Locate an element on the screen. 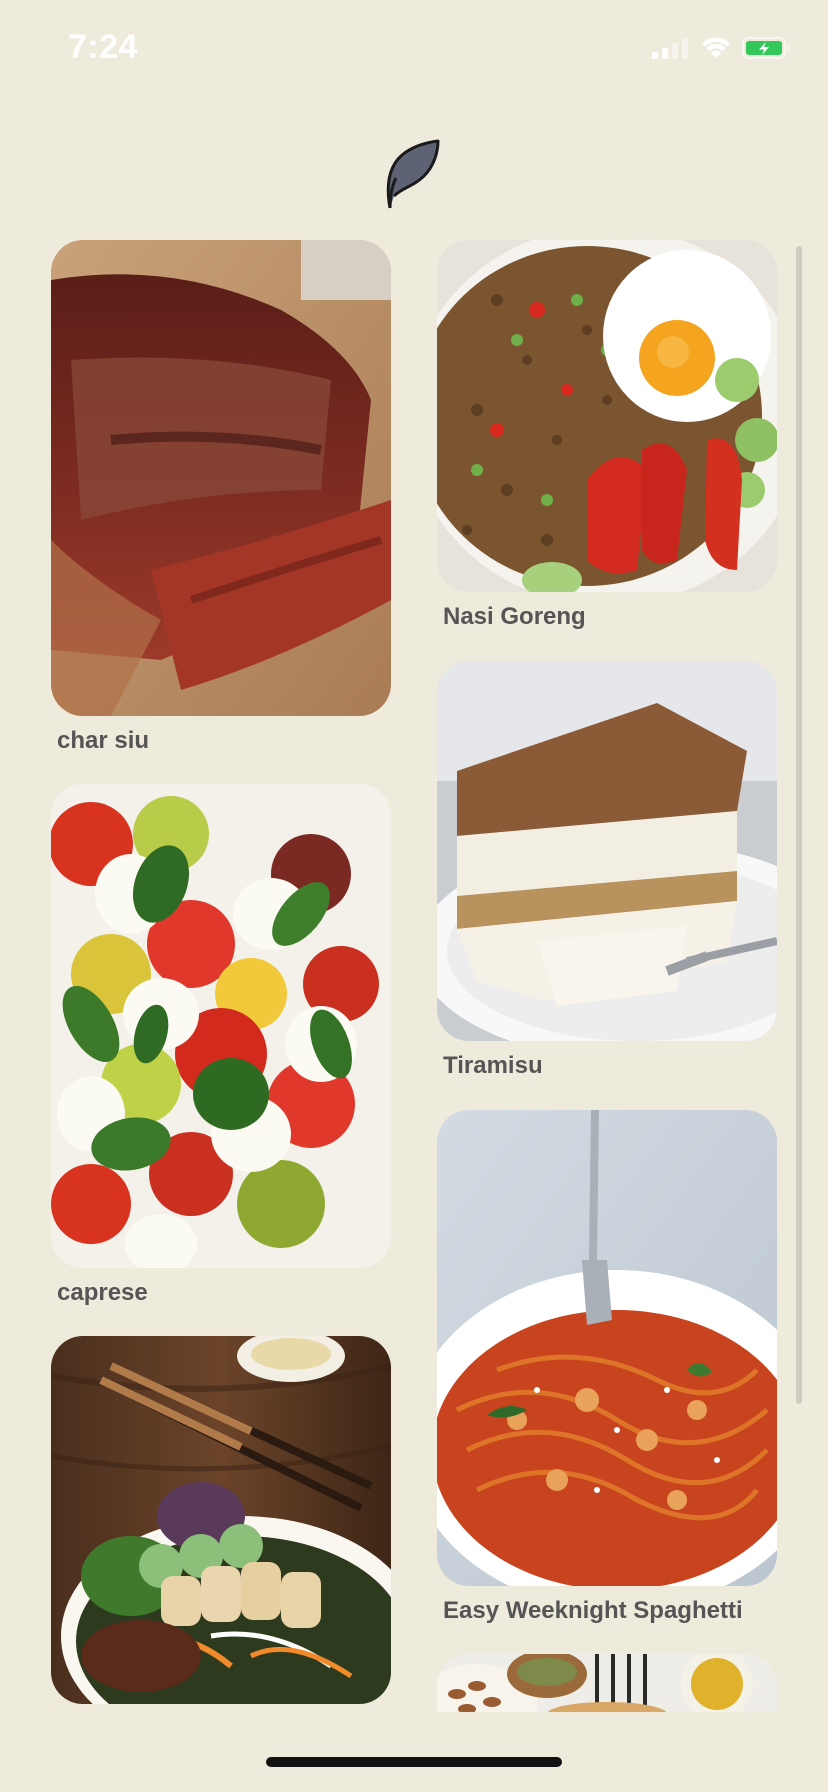 Image resolution: width=828 pixels, height=1792 pixels. nasi-goreng-photo is located at coordinates (607, 416).